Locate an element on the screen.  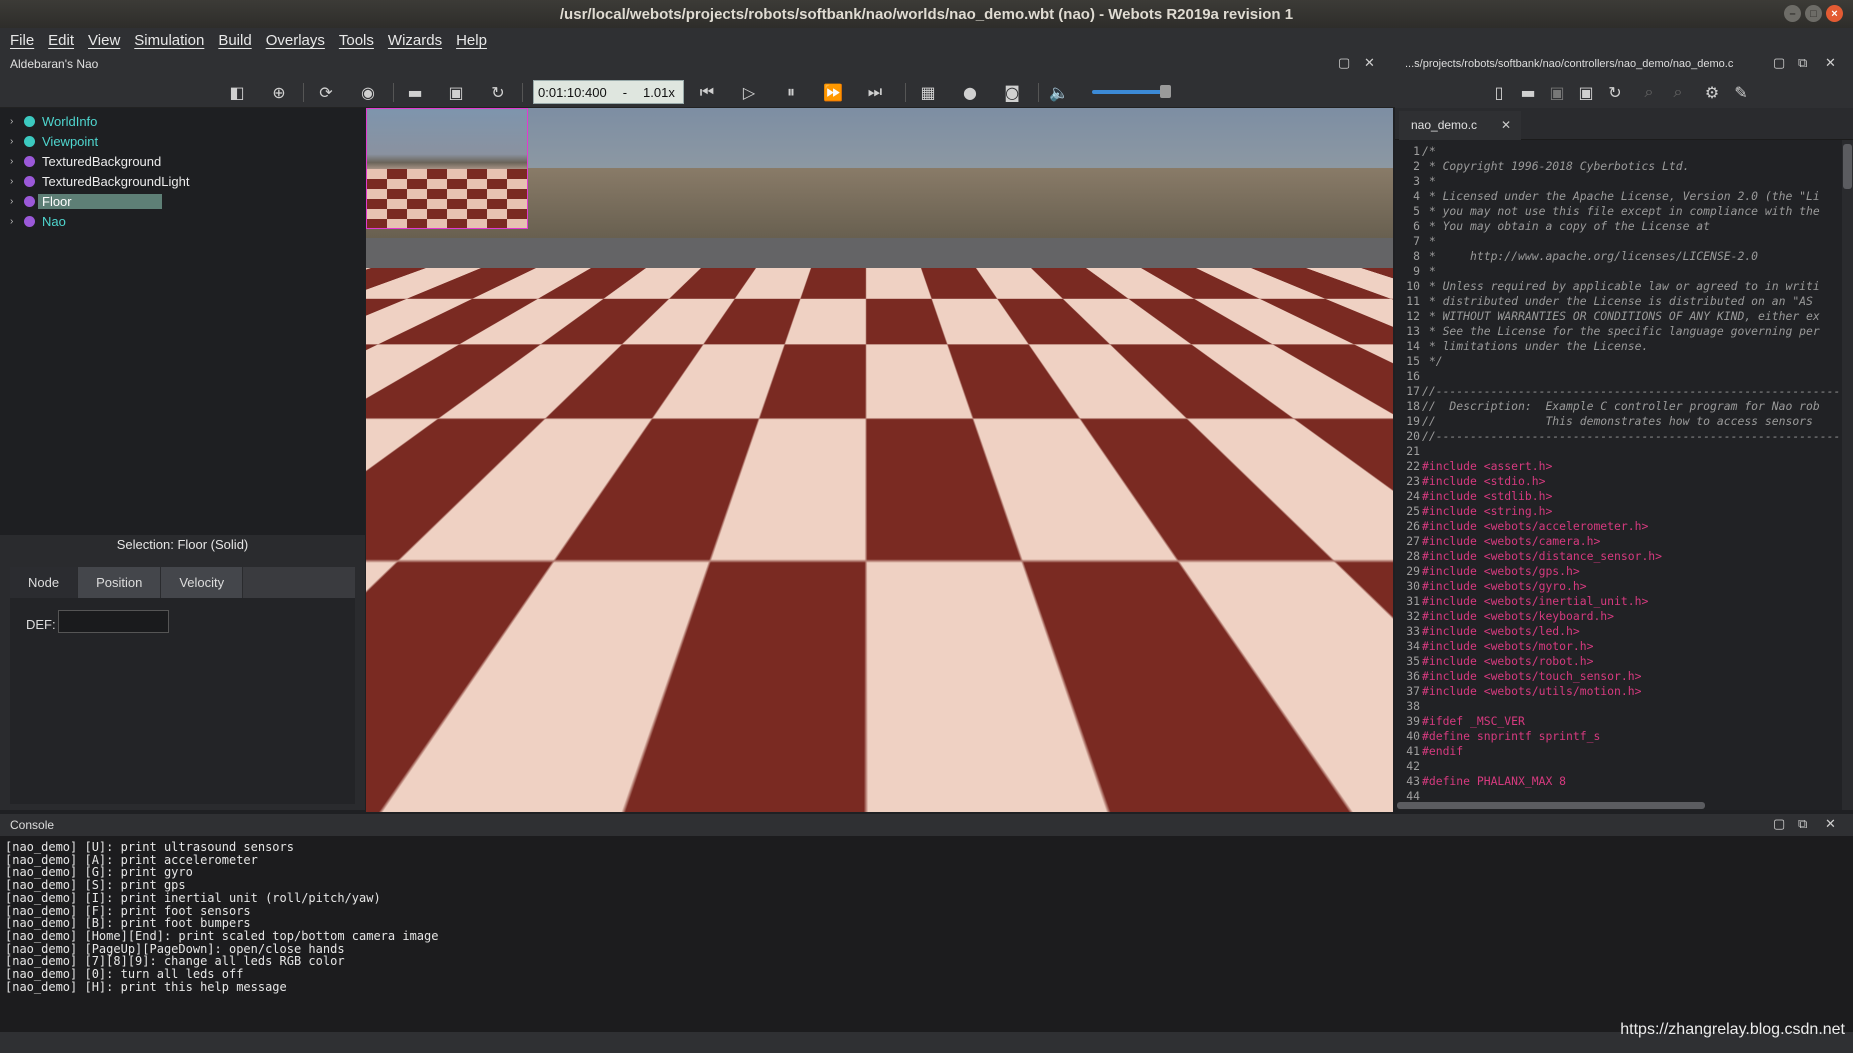
open-file-icon: ▬ is located at coordinates (1528, 92).